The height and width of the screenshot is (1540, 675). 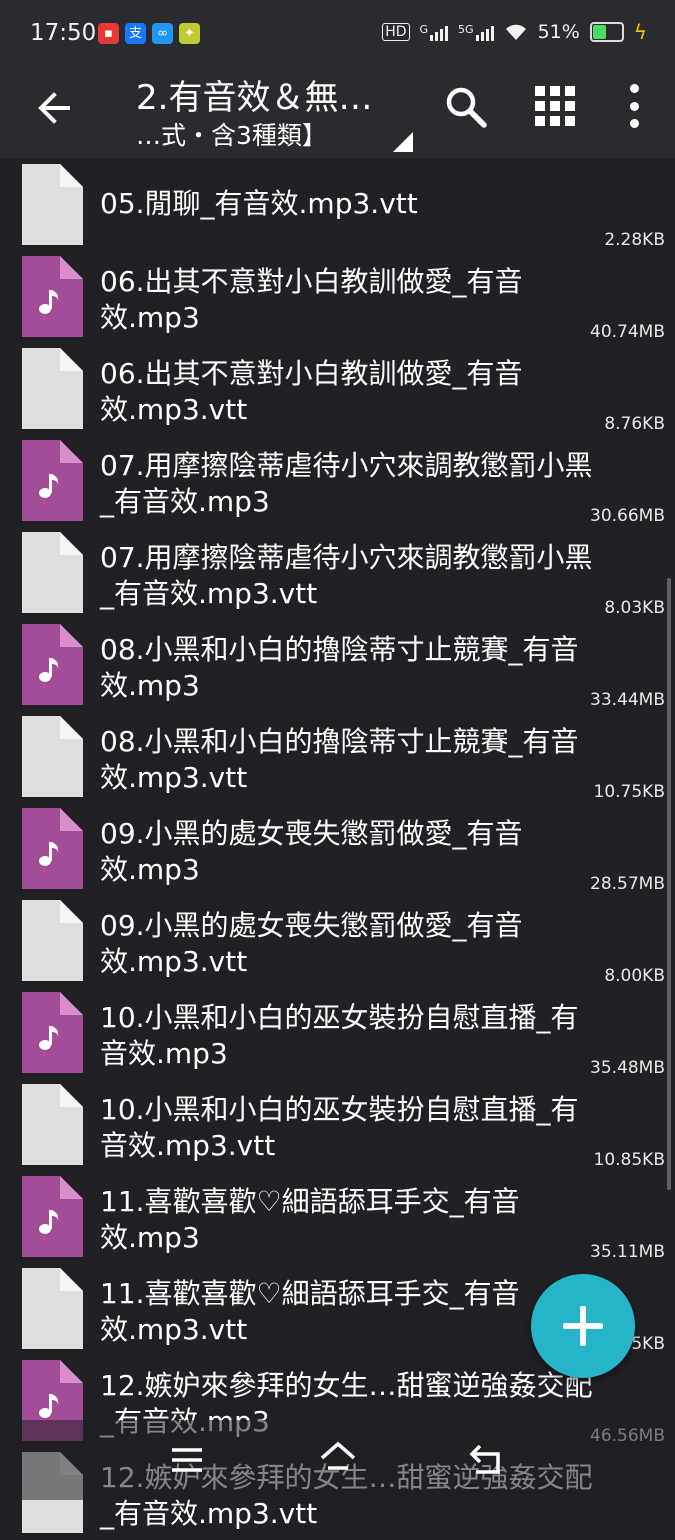 I want to click on file-row: 08.小黑和小白的擼陰蒂寸止競賽_有音效.mp3.vtt 10.75KB, so click(x=337, y=758).